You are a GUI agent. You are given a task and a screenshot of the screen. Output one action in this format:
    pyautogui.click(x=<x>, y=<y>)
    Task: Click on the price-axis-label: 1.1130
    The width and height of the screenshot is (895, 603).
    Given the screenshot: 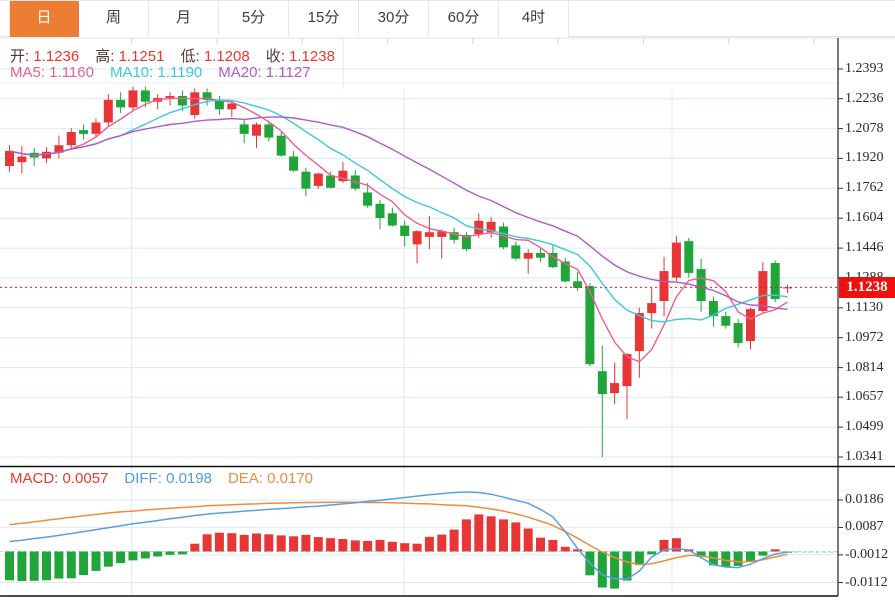 What is the action you would take?
    pyautogui.click(x=864, y=307)
    